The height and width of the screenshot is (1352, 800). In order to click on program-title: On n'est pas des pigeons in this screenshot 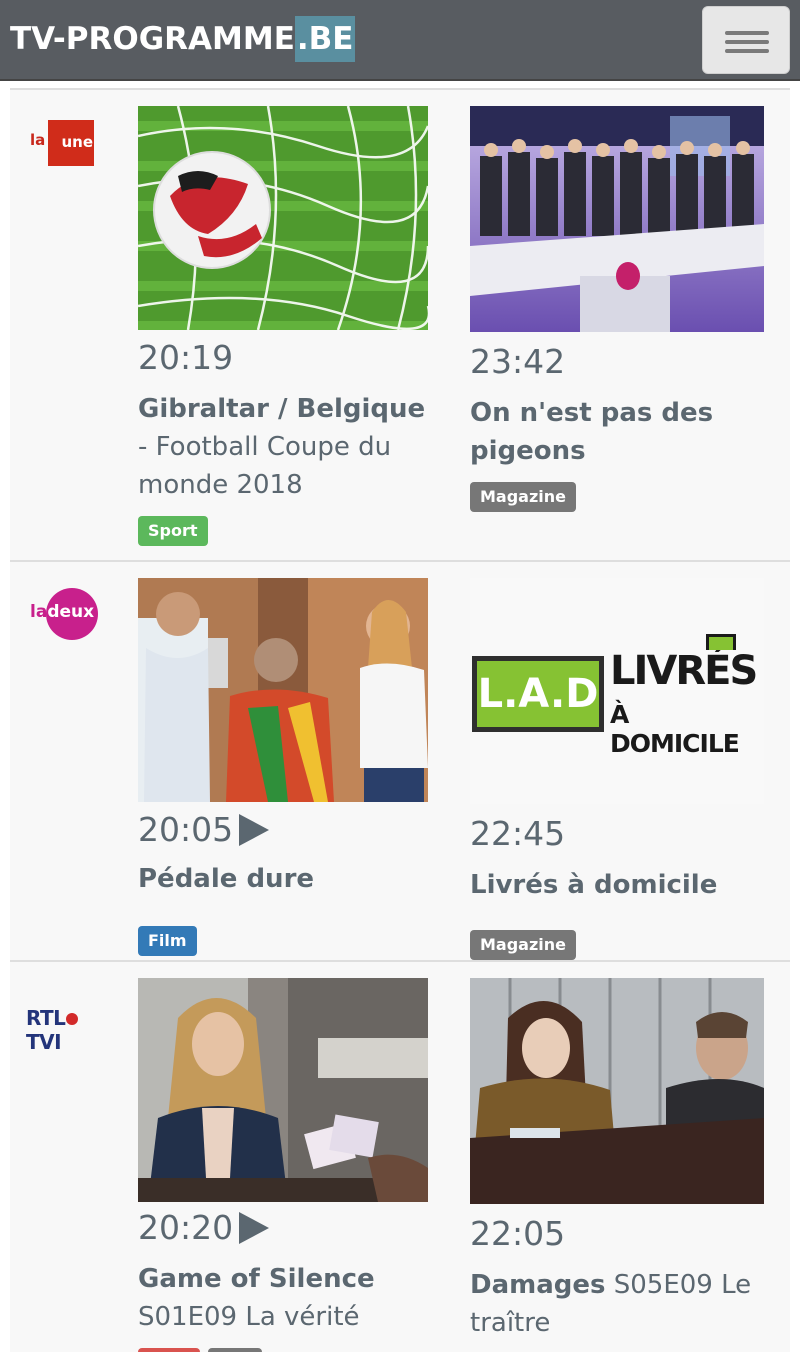, I will do `click(617, 432)`.